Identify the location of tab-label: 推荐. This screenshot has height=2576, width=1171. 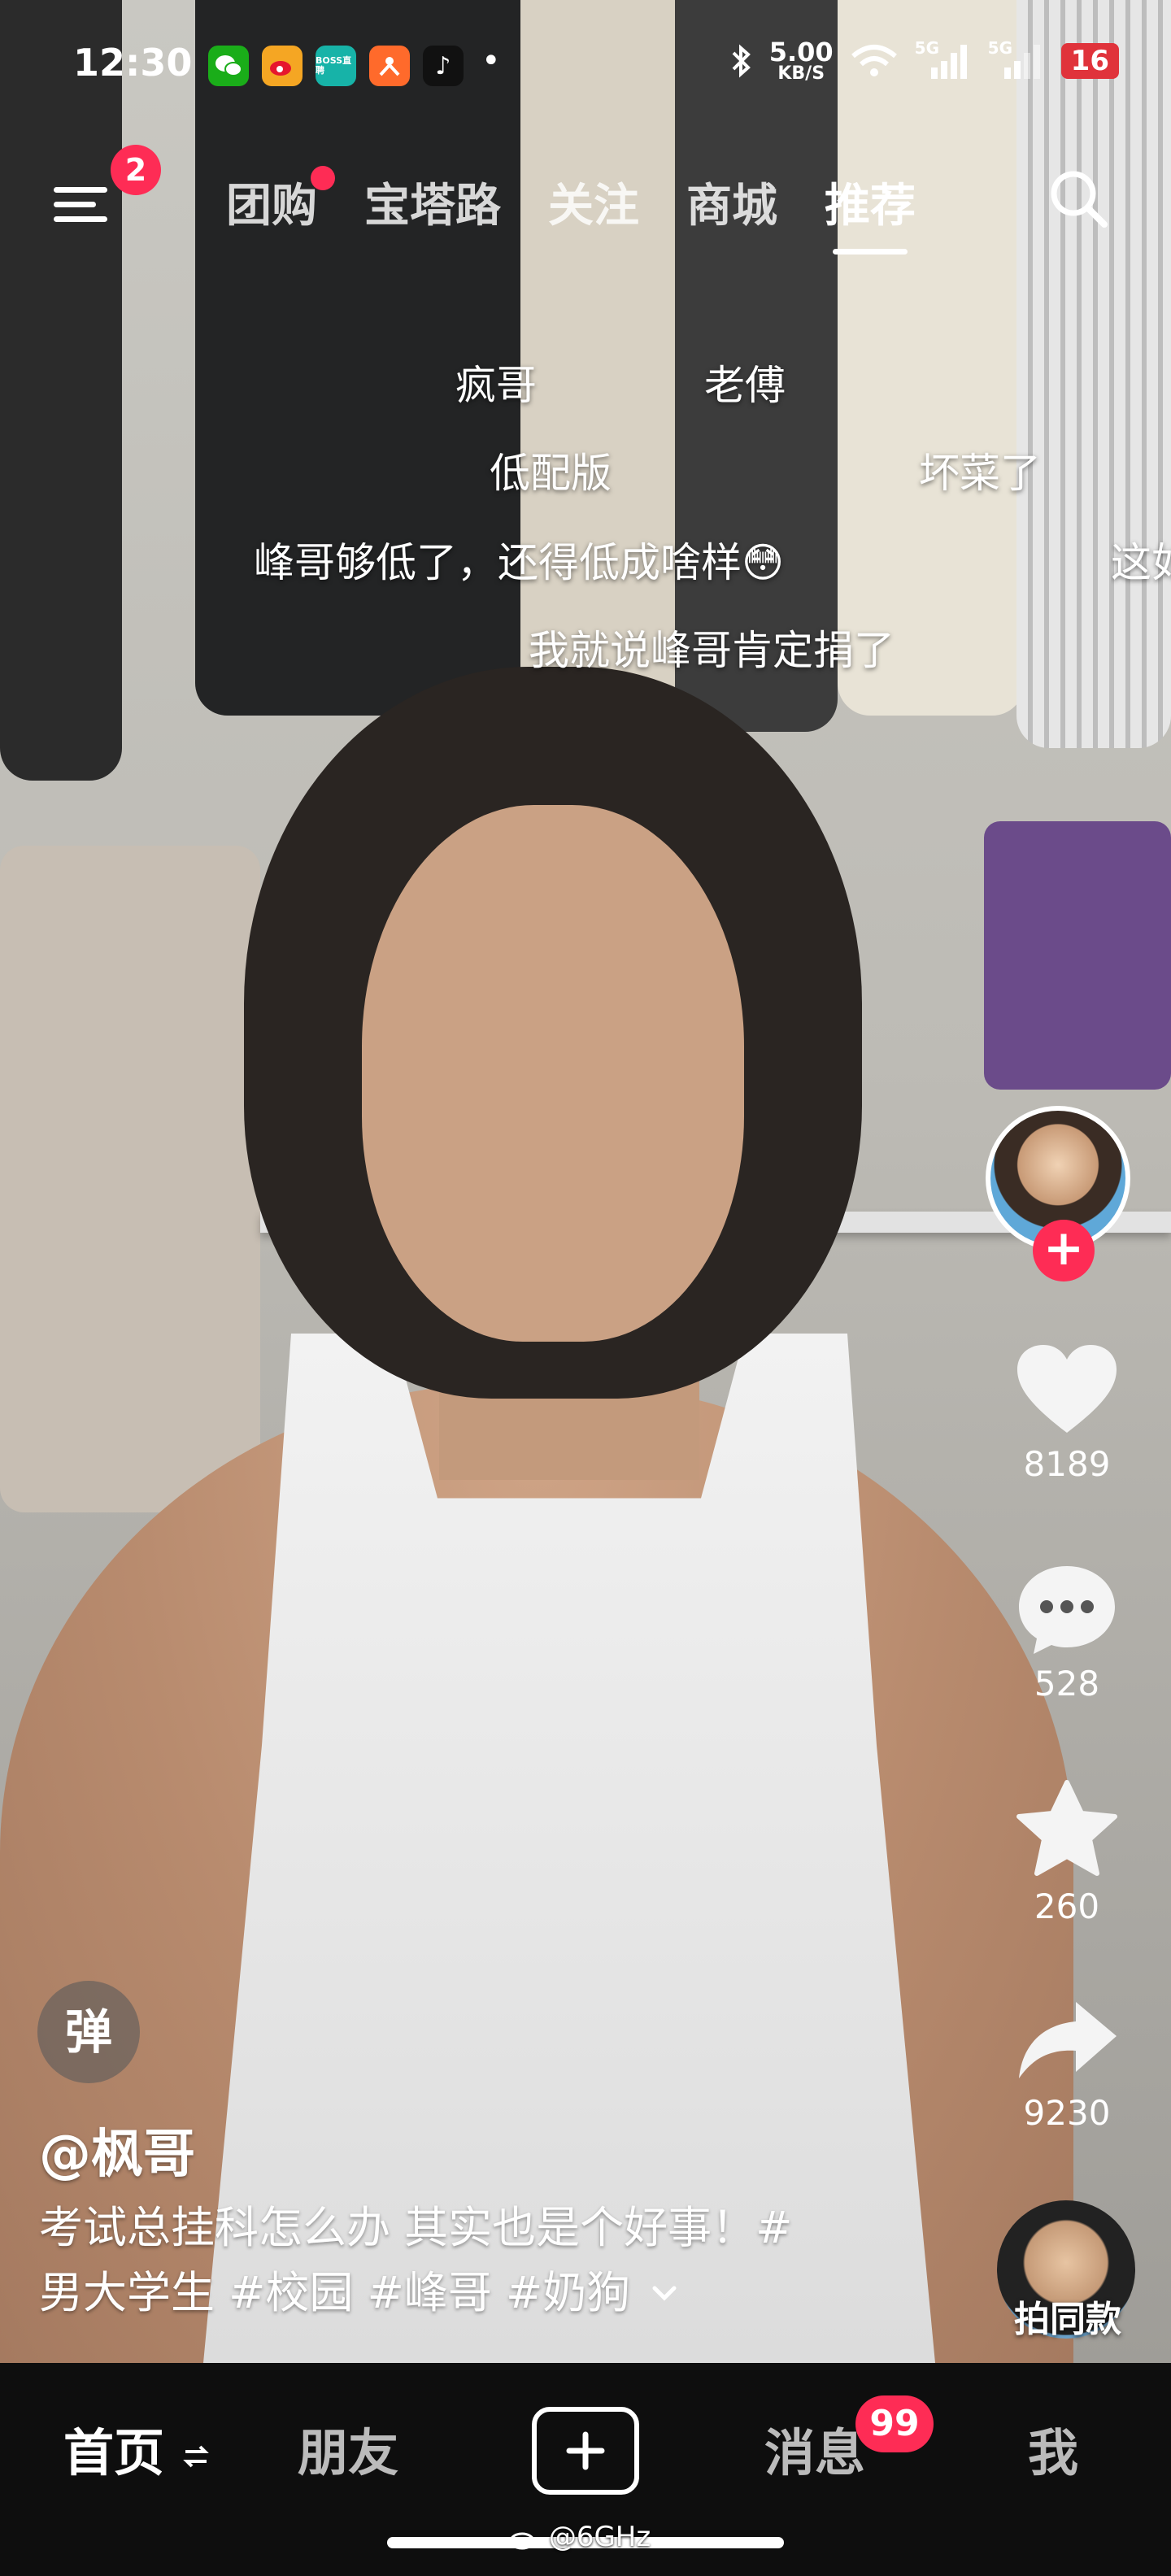
(871, 207).